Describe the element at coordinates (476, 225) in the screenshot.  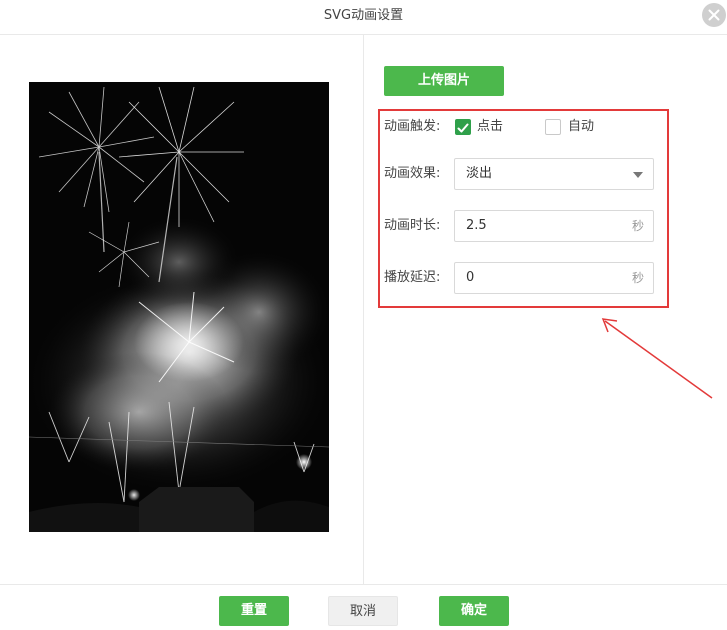
I see `duration-input-value: 2.5` at that location.